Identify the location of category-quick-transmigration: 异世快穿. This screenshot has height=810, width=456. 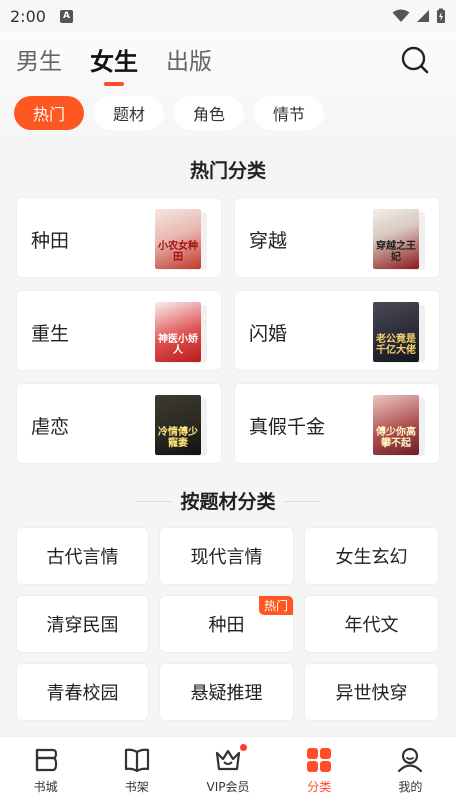
(371, 692).